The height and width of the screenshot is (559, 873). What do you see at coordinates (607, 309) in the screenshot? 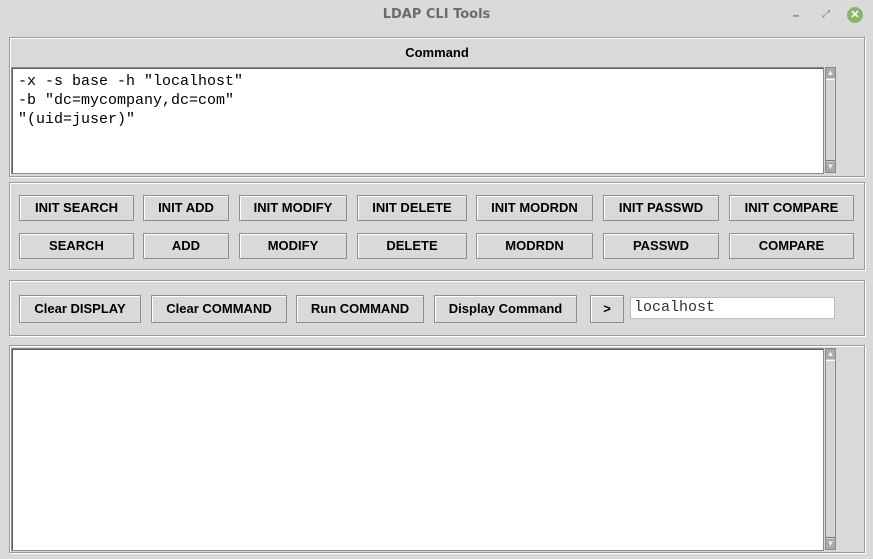
I see `go-button: >` at bounding box center [607, 309].